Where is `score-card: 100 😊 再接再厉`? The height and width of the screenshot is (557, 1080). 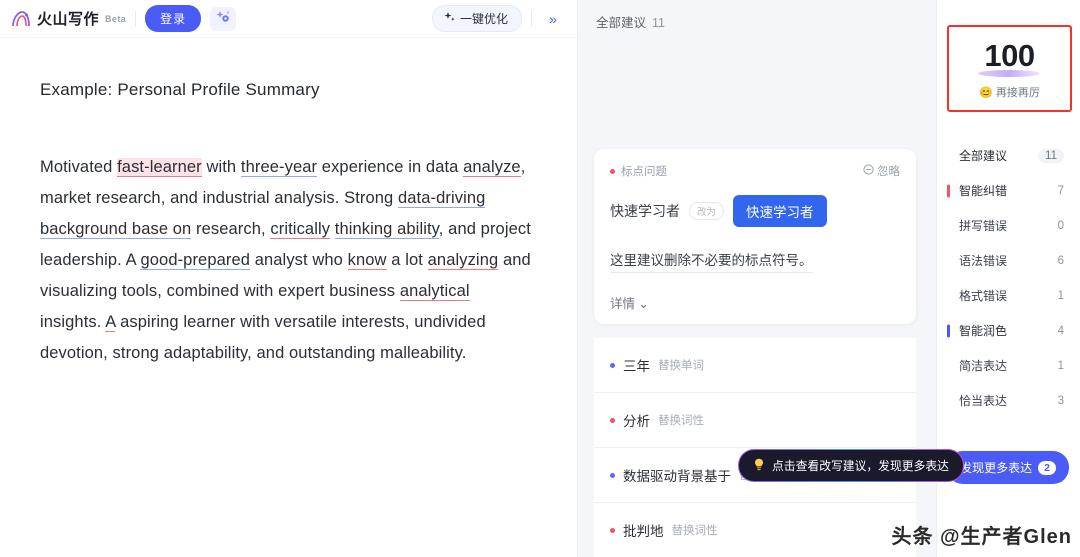
score-card: 100 😊 再接再厉 is located at coordinates (1009, 68).